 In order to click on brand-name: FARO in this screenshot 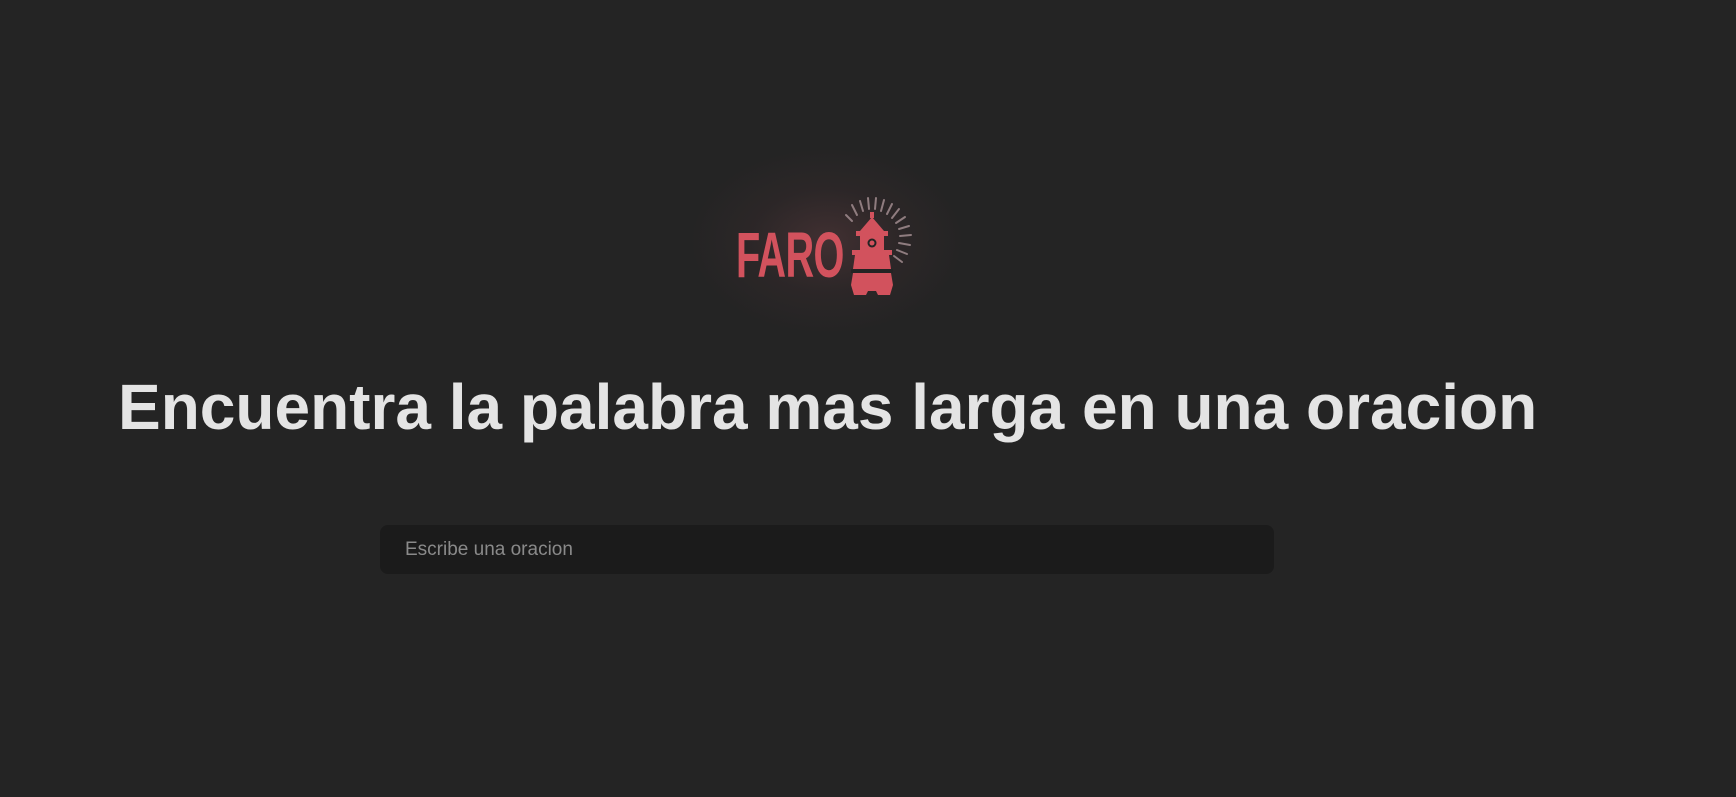, I will do `click(790, 255)`.